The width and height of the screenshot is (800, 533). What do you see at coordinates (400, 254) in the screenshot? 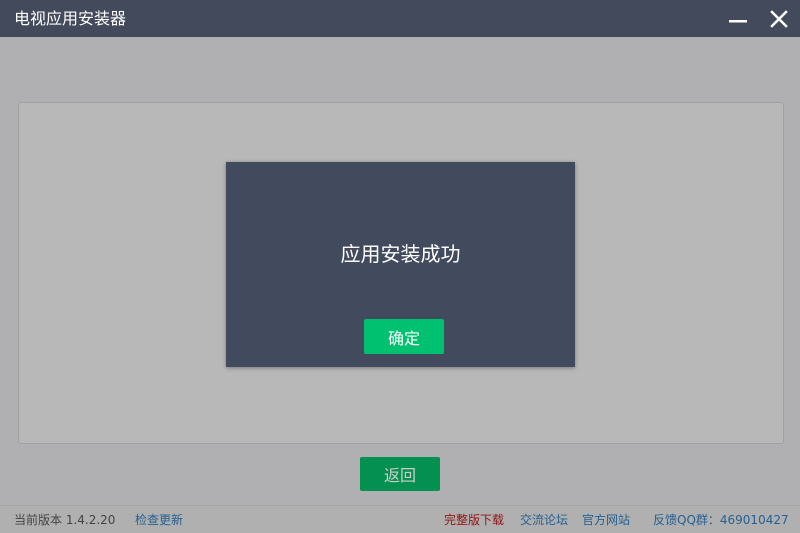
I see `dialog-message: 应用安装成功` at bounding box center [400, 254].